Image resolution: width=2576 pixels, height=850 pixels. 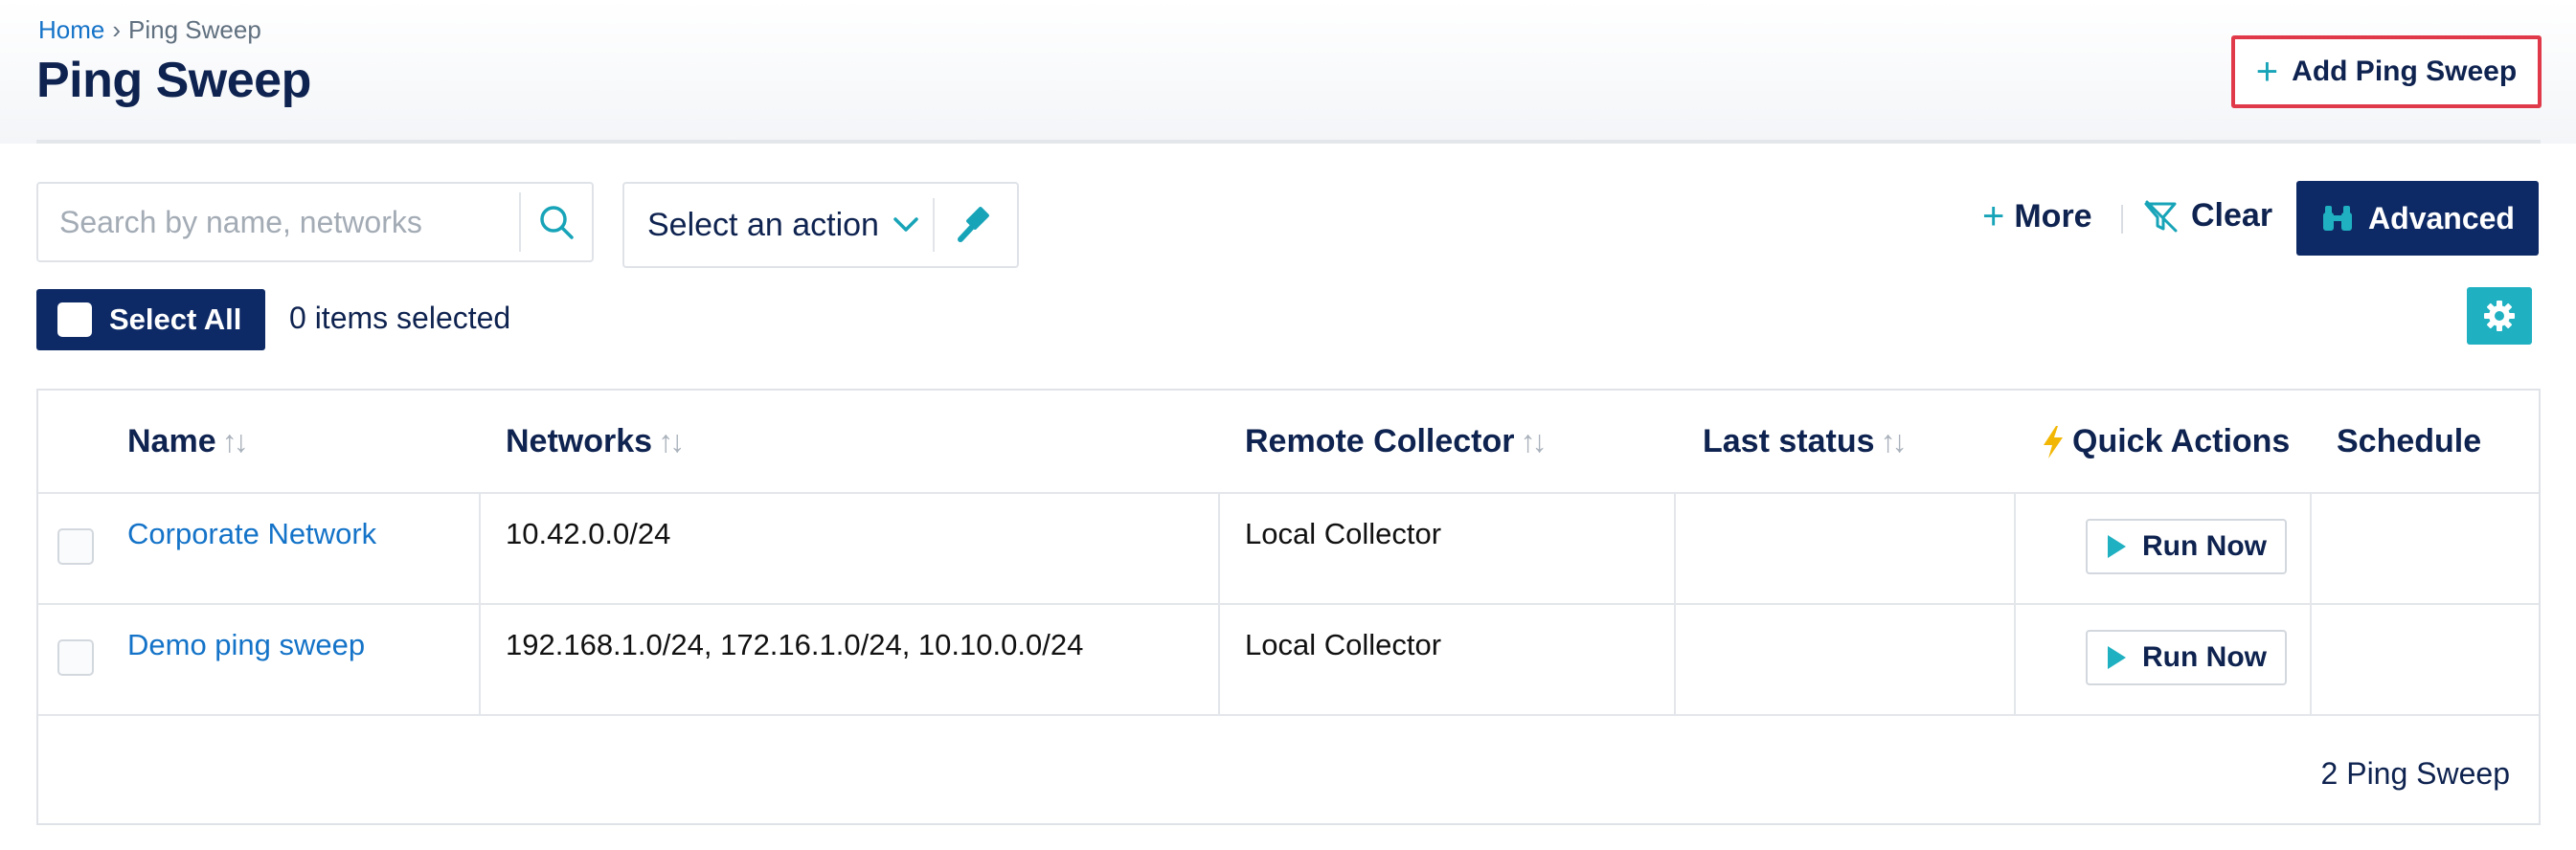 What do you see at coordinates (173, 80) in the screenshot?
I see `page-title: Ping Sweep` at bounding box center [173, 80].